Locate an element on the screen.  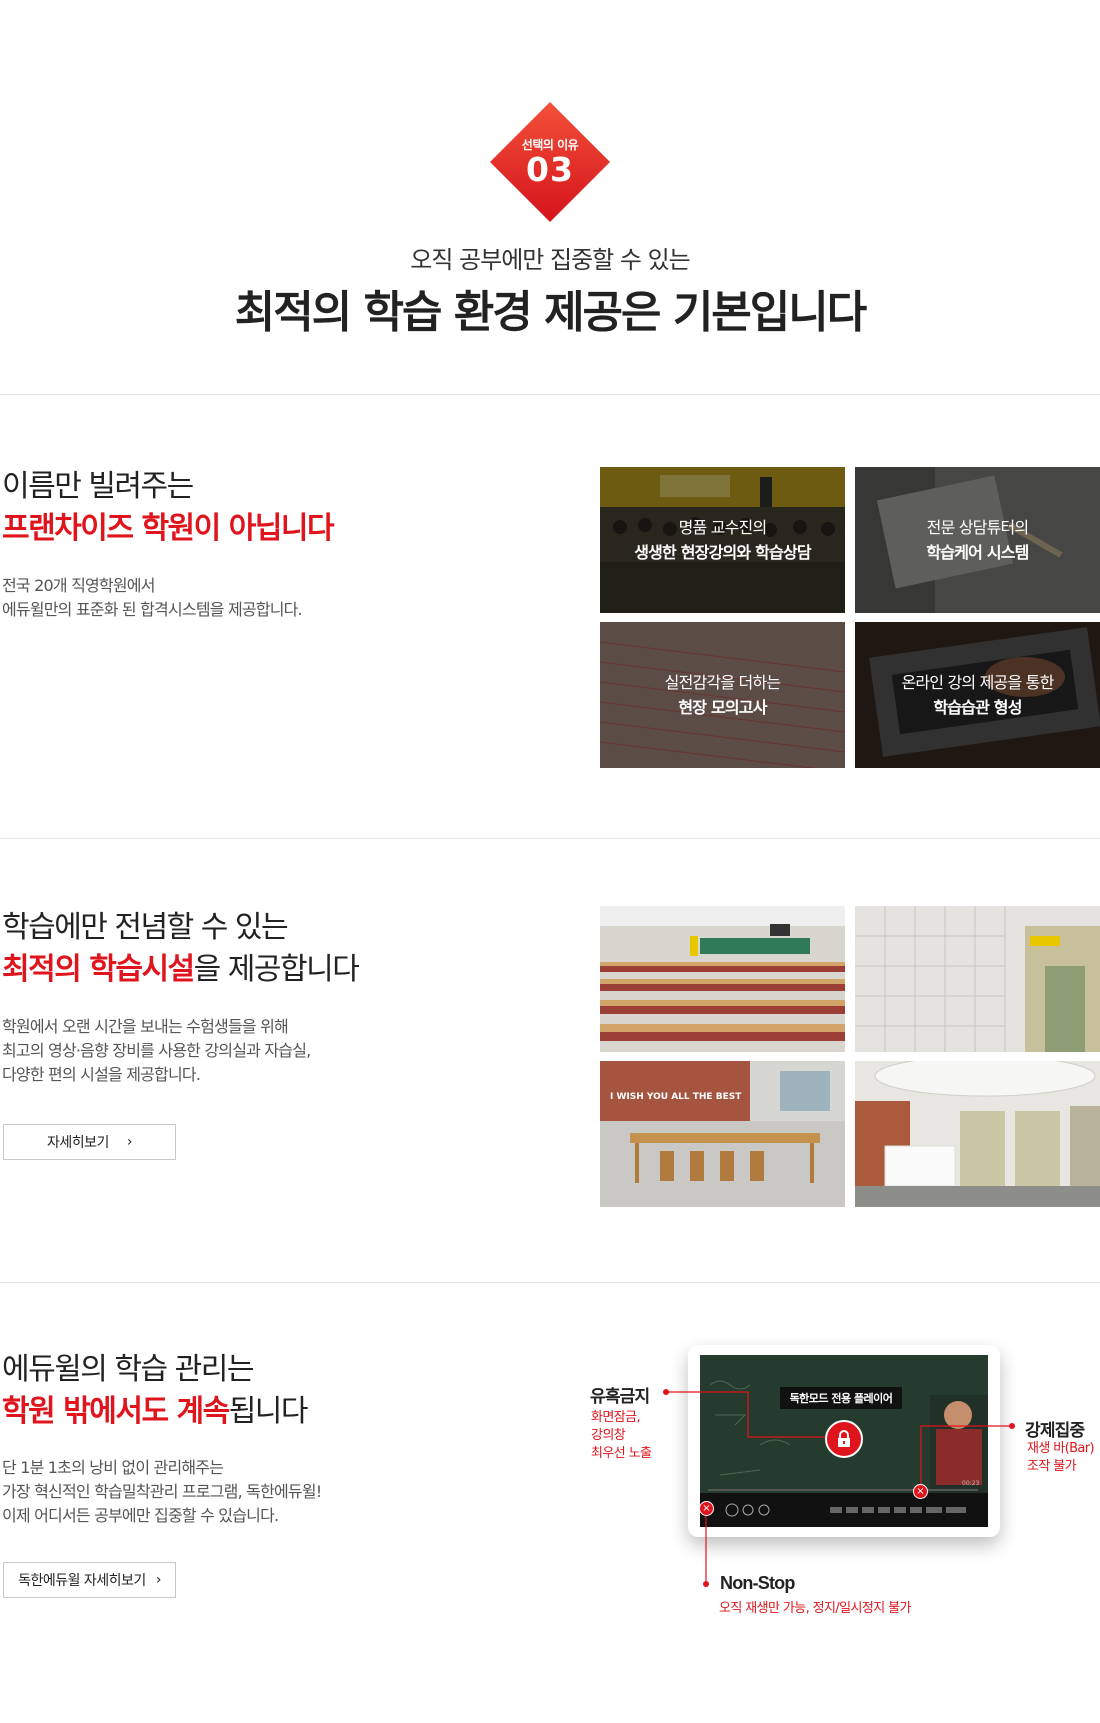
annotation-forced-focus-text: 재생 바(Bar) 조작 불가 is located at coordinates (1061, 1457).